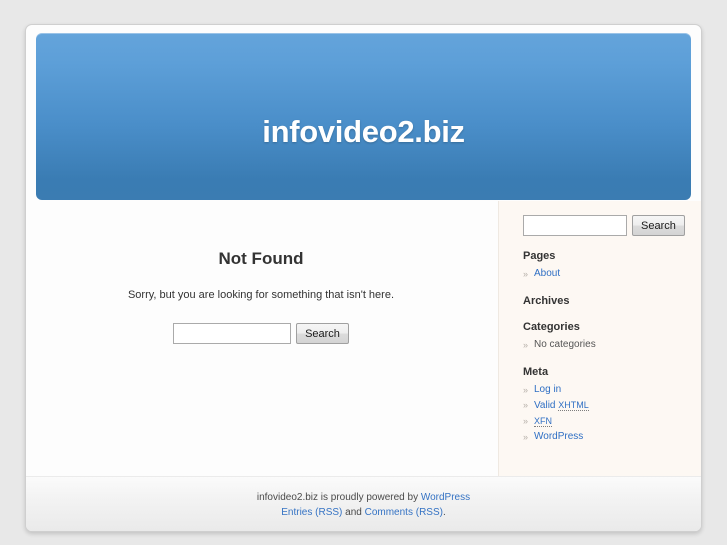 This screenshot has width=727, height=545. What do you see at coordinates (232, 333) in the screenshot?
I see `search-input` at bounding box center [232, 333].